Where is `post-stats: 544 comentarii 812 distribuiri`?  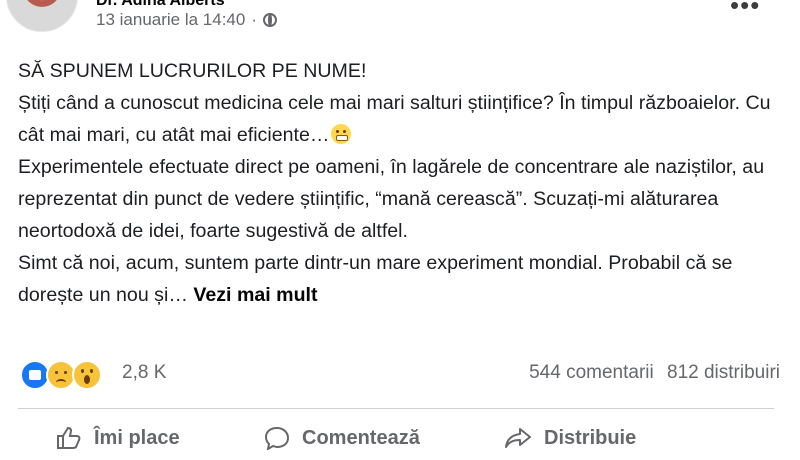
post-stats: 544 comentarii 812 distribuiri is located at coordinates (650, 373).